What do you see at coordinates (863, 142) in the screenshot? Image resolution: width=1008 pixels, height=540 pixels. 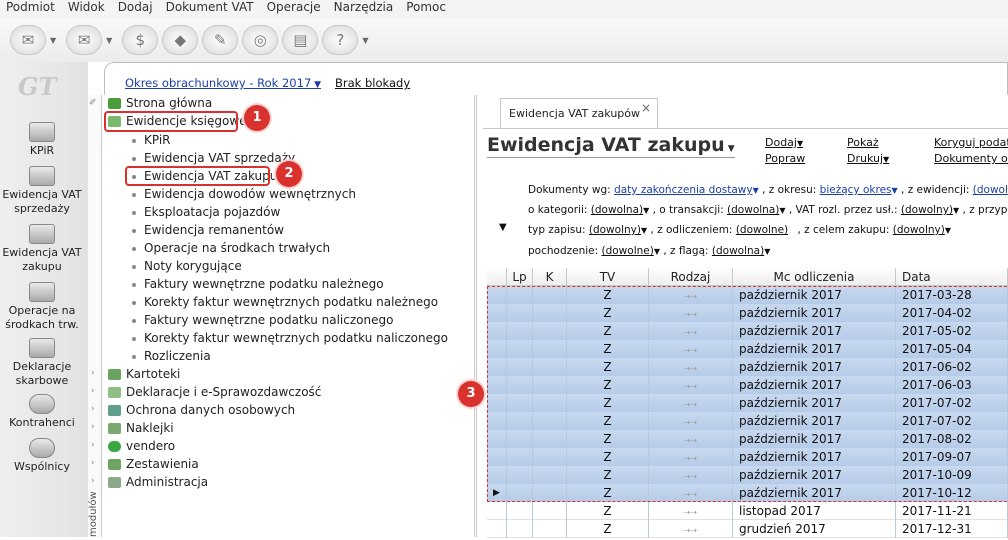 I see `show-button: Pokaż` at bounding box center [863, 142].